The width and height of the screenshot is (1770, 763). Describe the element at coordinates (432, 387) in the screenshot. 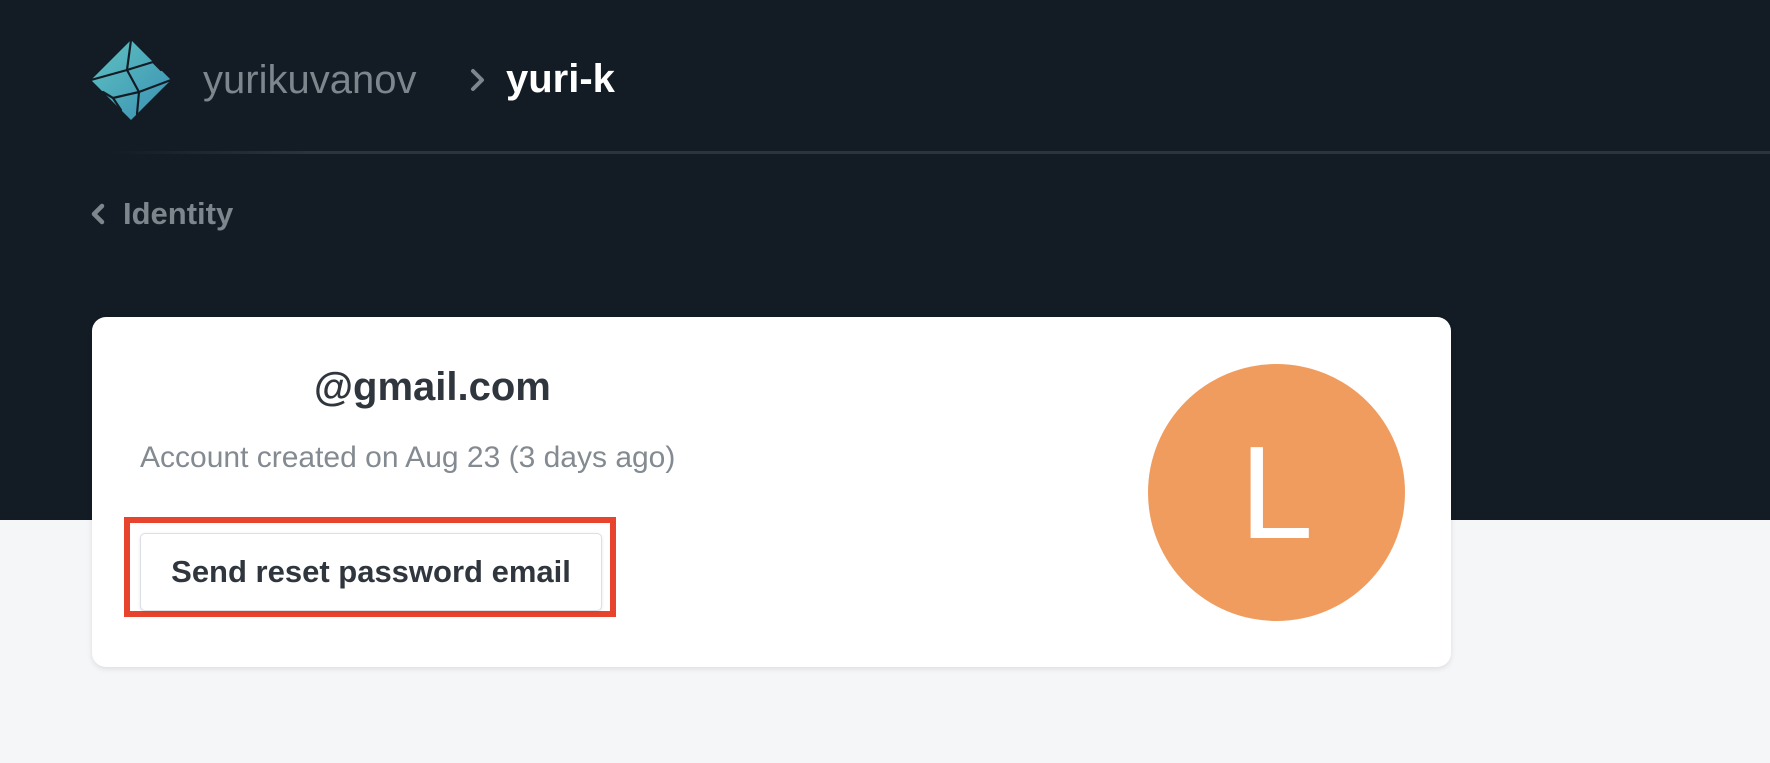

I see `user-email: @gmail.com` at that location.